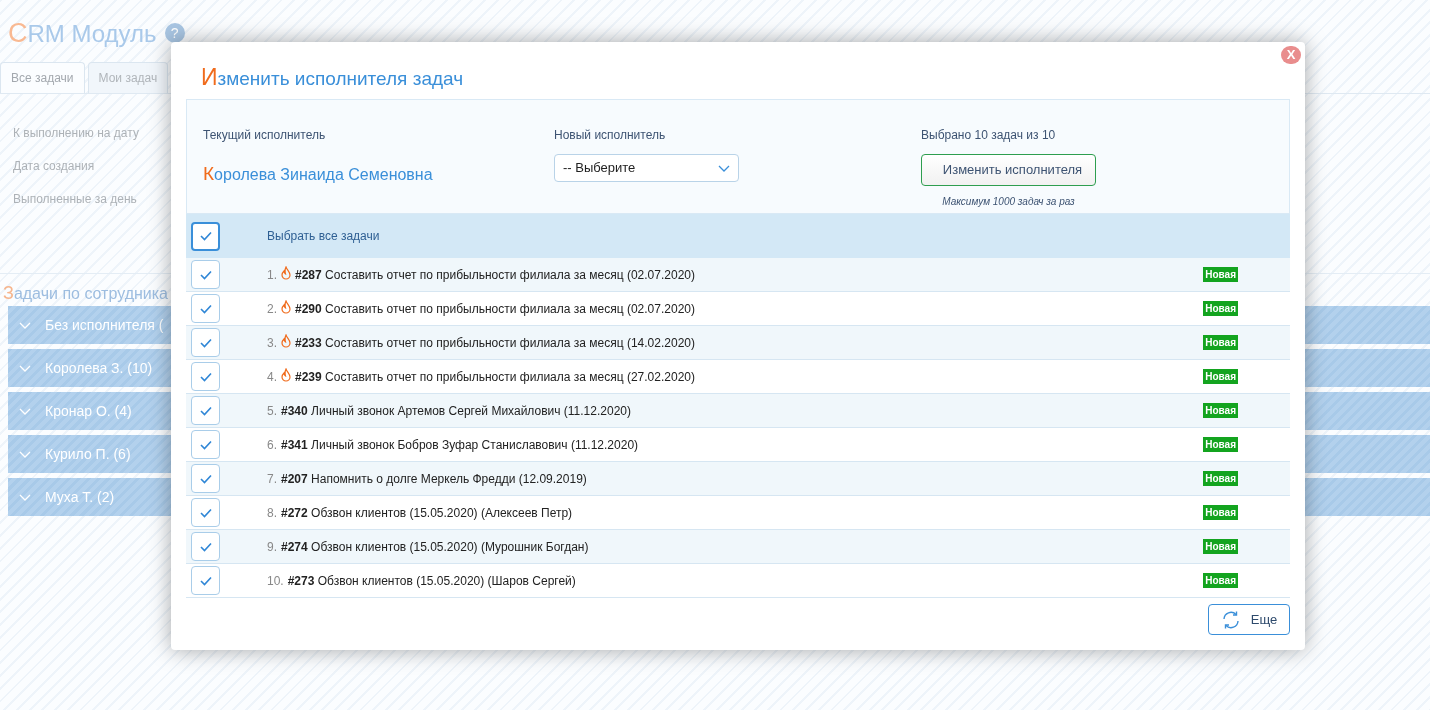 Image resolution: width=1430 pixels, height=710 pixels. Describe the element at coordinates (495, 376) in the screenshot. I see `task-title: #239 Составить отчет по прибыльности филиала за месяц (27.02.2020)` at that location.